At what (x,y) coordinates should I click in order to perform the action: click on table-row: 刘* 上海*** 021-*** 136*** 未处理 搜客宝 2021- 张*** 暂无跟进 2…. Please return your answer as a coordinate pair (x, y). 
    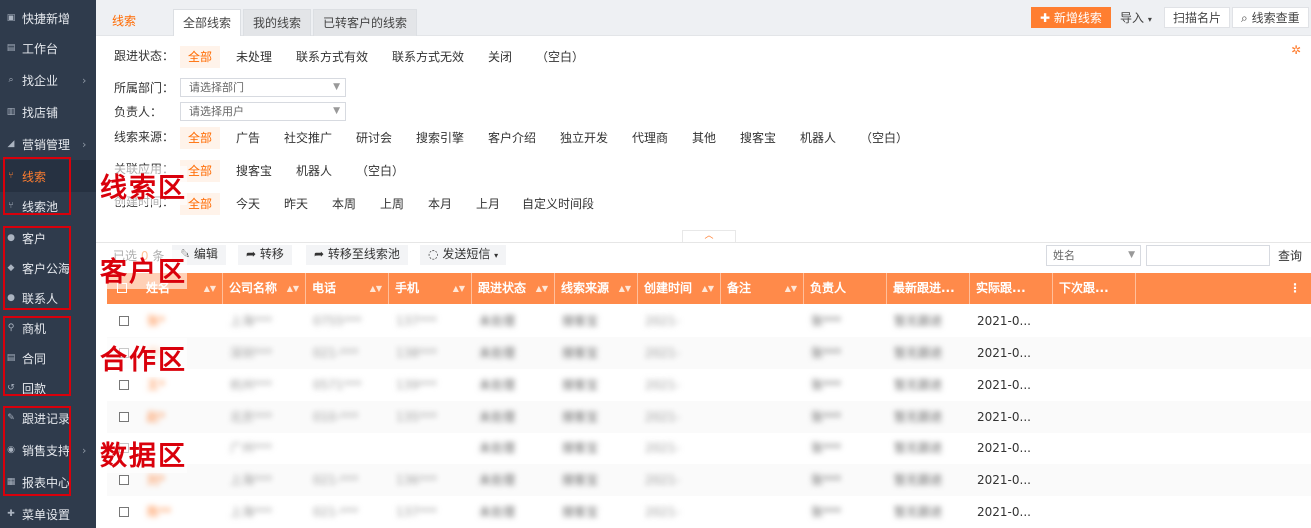
    Looking at the image, I should click on (709, 480).